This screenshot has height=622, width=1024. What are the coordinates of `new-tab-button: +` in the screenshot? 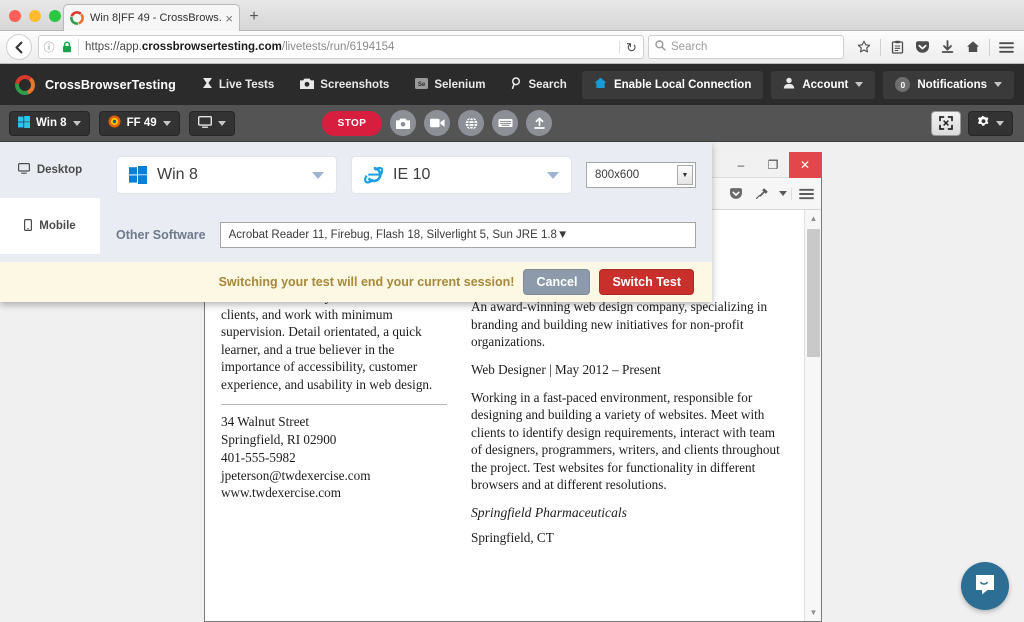 It's located at (254, 17).